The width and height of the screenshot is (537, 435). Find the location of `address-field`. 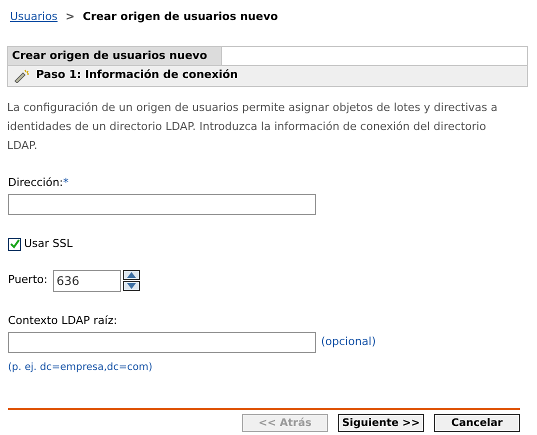

address-field is located at coordinates (162, 204).